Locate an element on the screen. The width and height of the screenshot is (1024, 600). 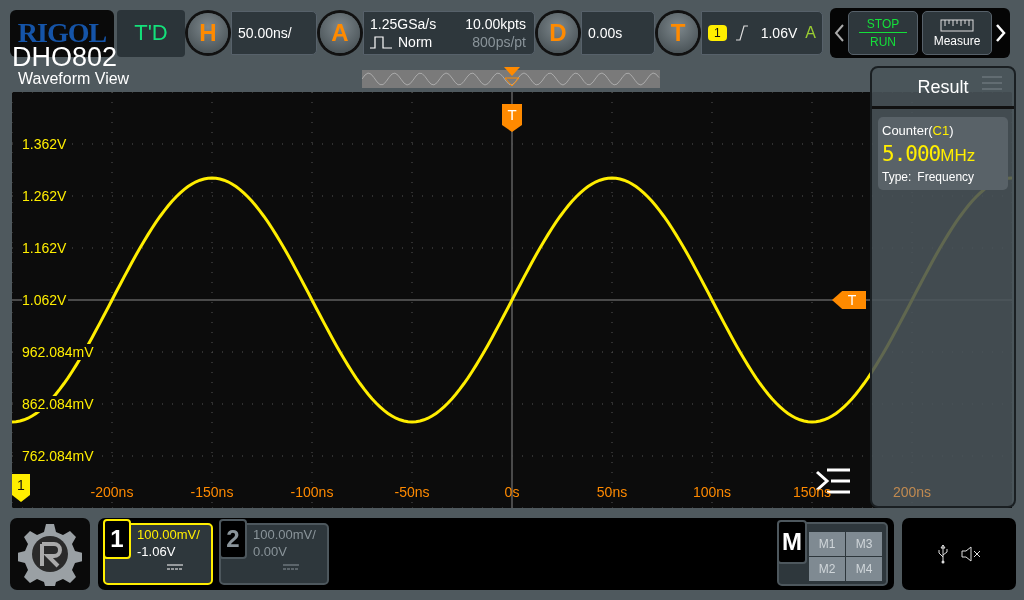
sample-rate: 1.25GSa/s is located at coordinates (403, 24).